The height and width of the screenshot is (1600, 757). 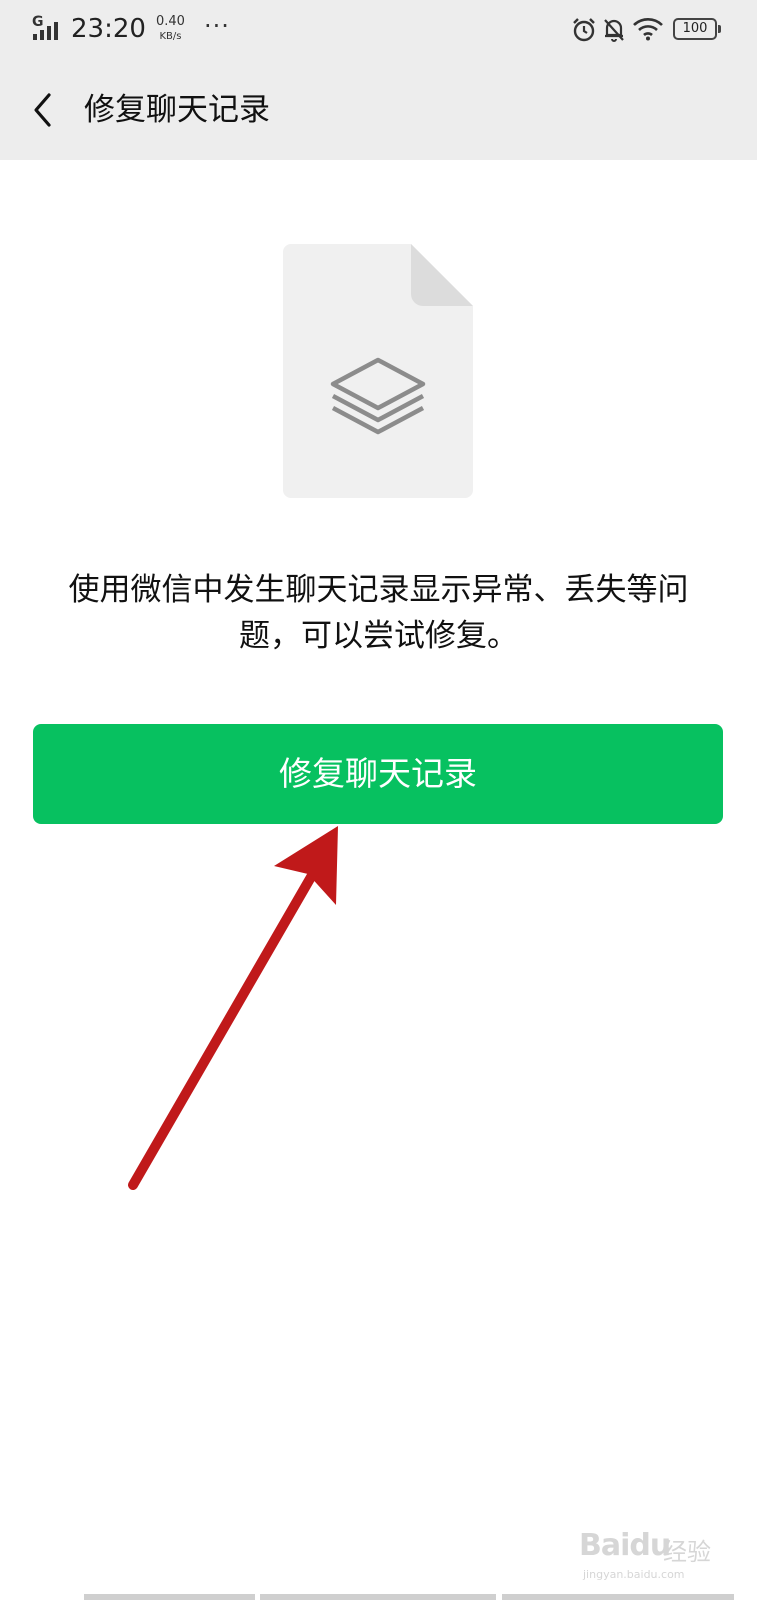 I want to click on more-notifications-icon: ···, so click(x=217, y=26).